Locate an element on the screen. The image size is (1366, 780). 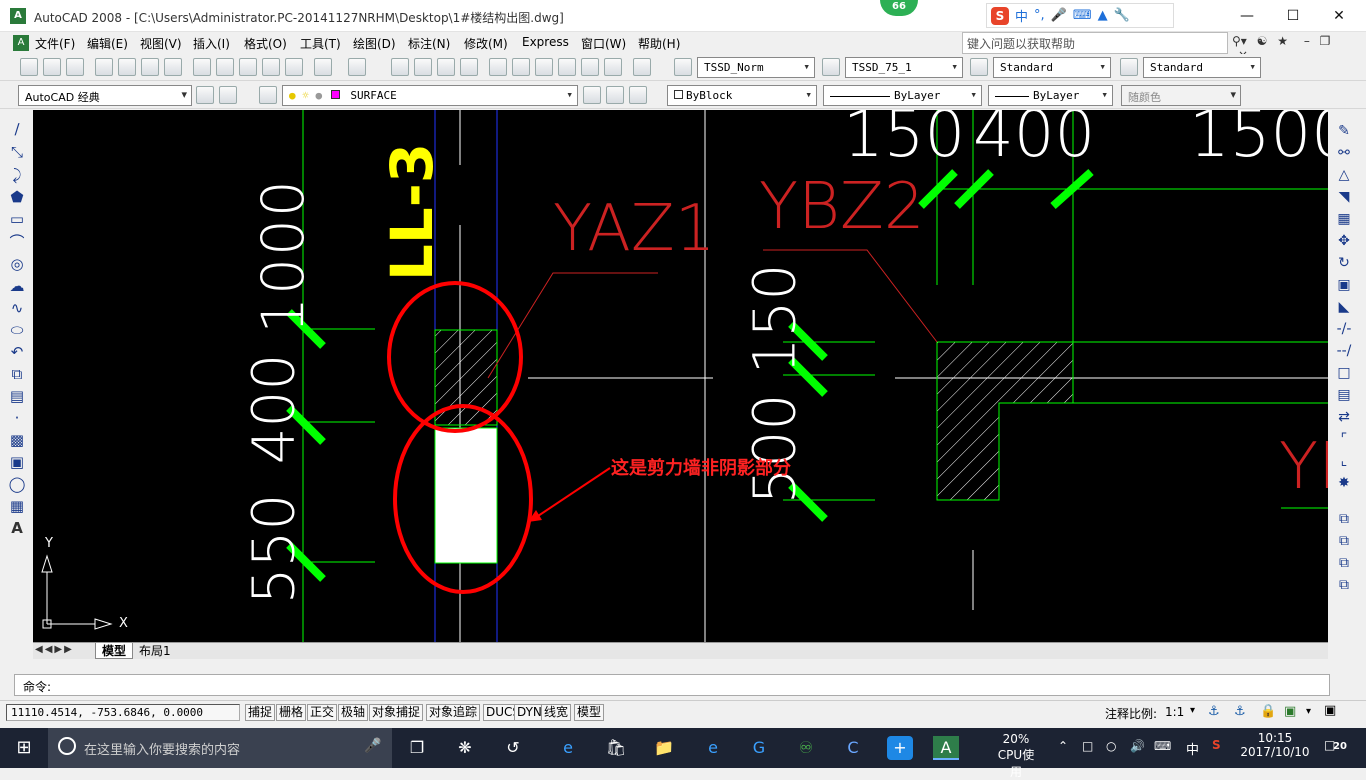
grid-toggle: 栅格 is located at coordinates (291, 712).